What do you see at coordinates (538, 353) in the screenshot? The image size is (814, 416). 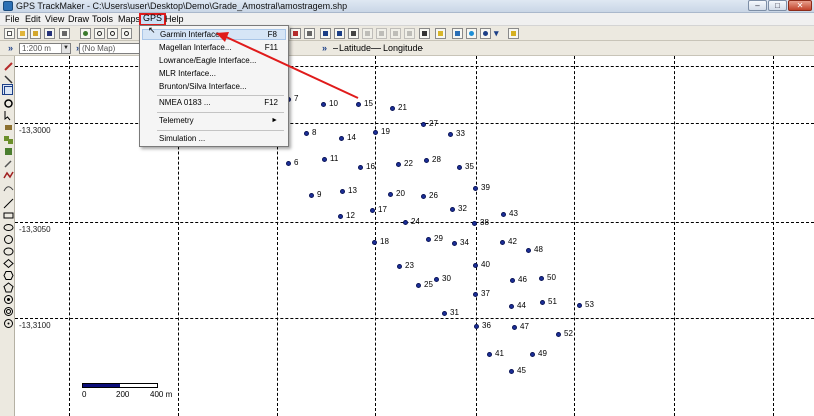 I see `waypoint-marker: 49` at bounding box center [538, 353].